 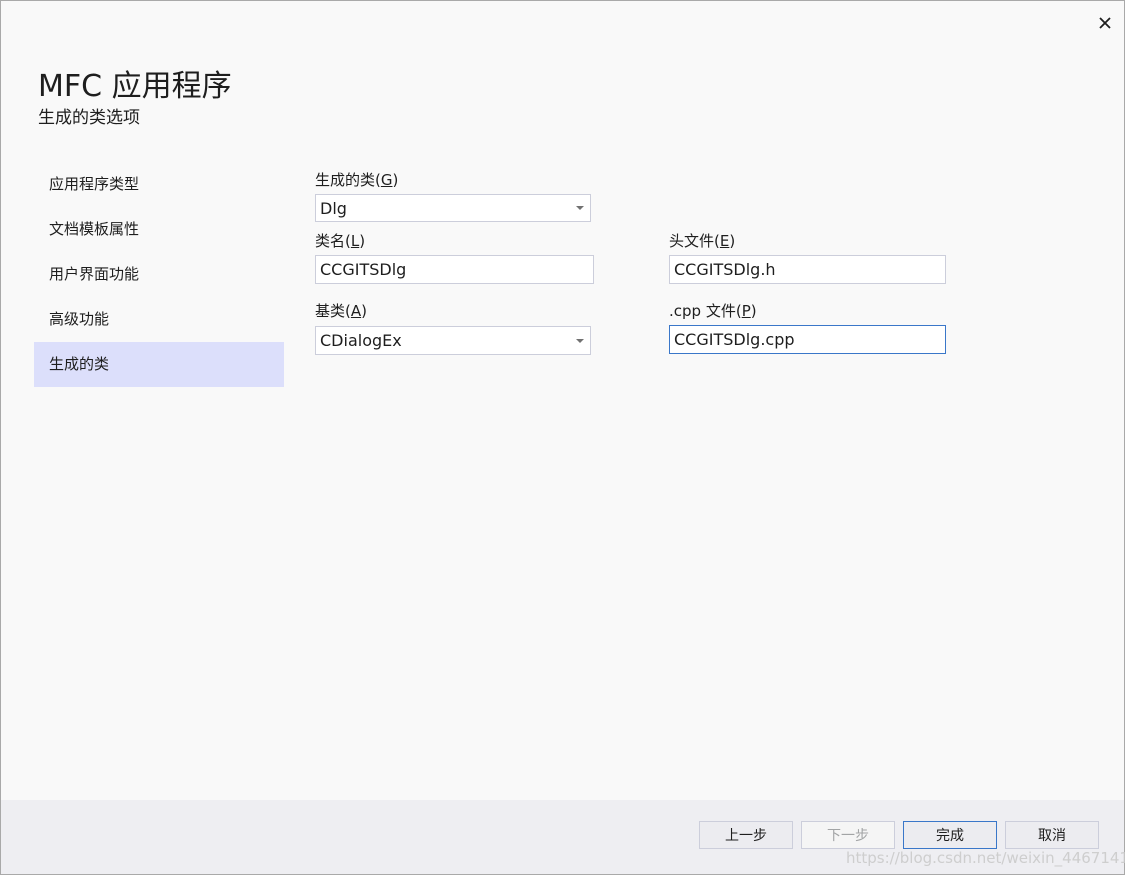 I want to click on base-class-label: 基类(A), so click(x=341, y=311).